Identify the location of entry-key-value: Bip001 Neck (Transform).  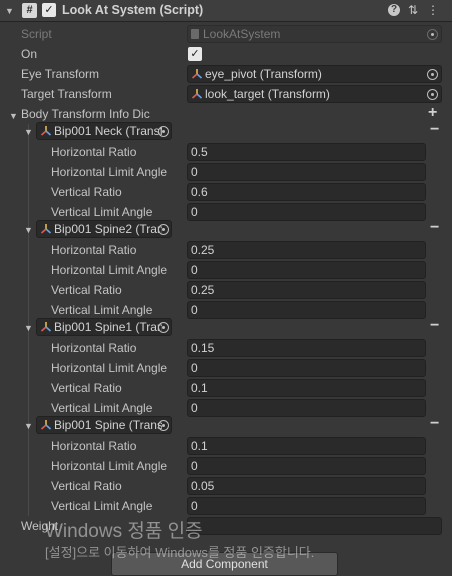
(108, 131).